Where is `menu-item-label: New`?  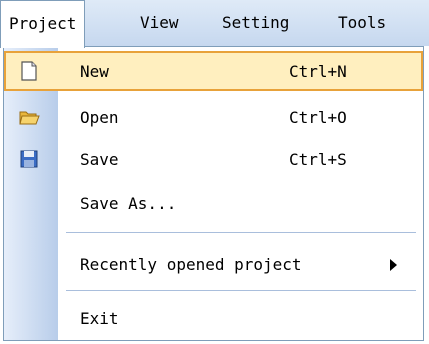
menu-item-label: New is located at coordinates (94, 71).